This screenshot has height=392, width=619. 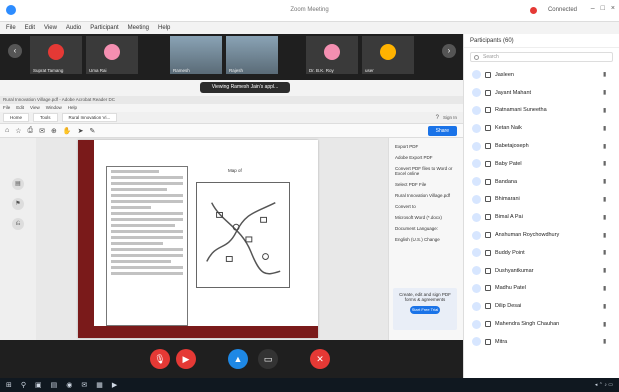 What do you see at coordinates (449, 51) in the screenshot?
I see `next-page-icon: ›` at bounding box center [449, 51].